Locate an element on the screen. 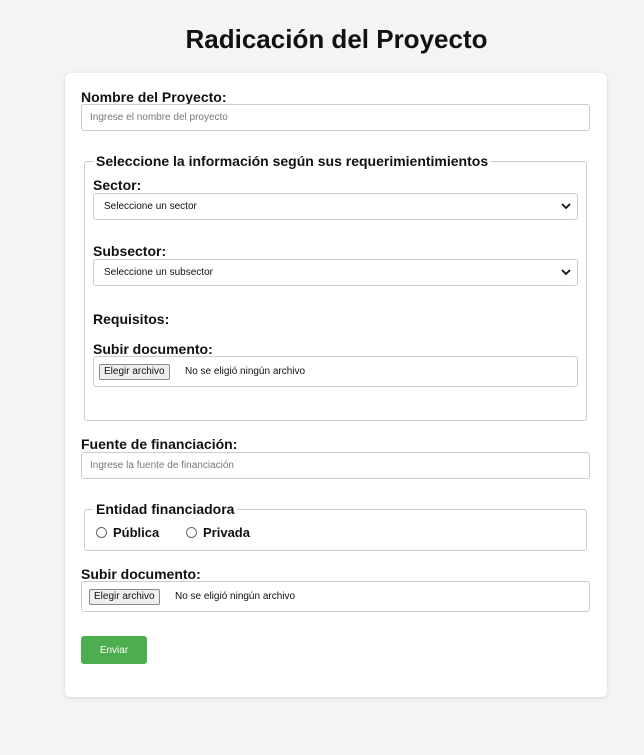  sector-label: Sector: is located at coordinates (117, 185).